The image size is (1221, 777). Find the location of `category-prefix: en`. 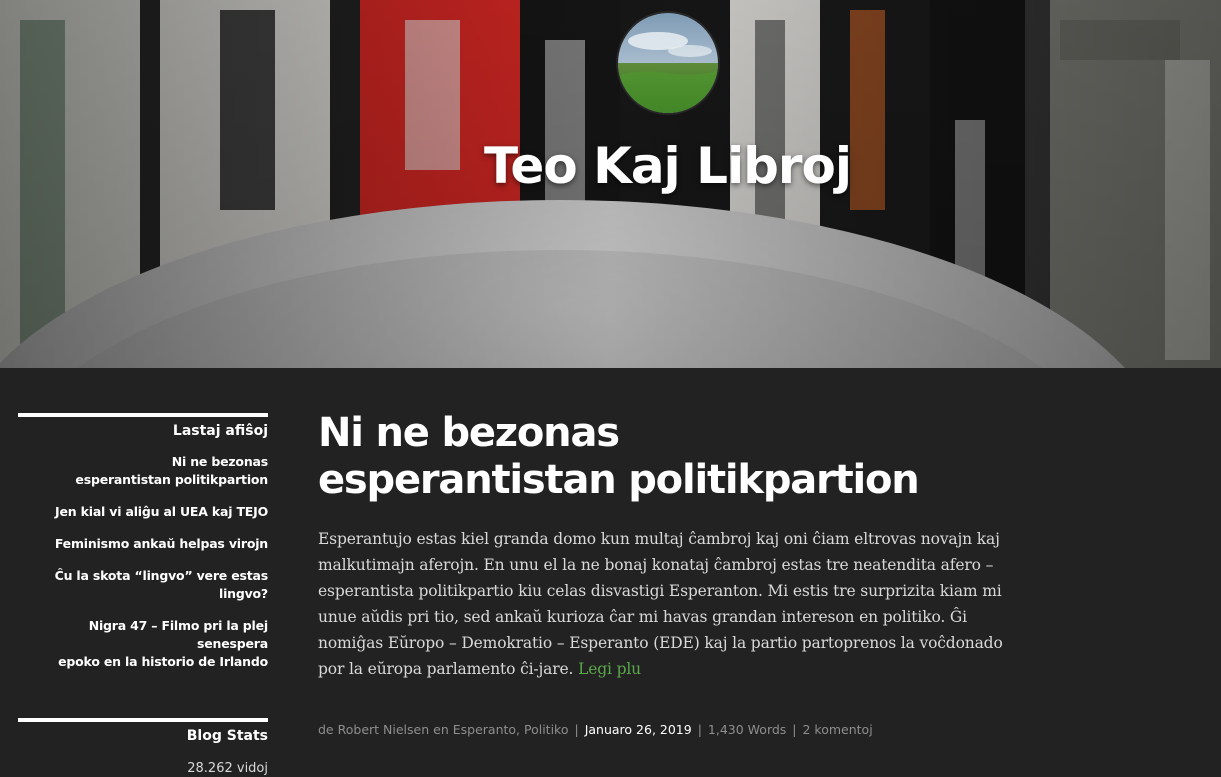

category-prefix: en is located at coordinates (441, 729).